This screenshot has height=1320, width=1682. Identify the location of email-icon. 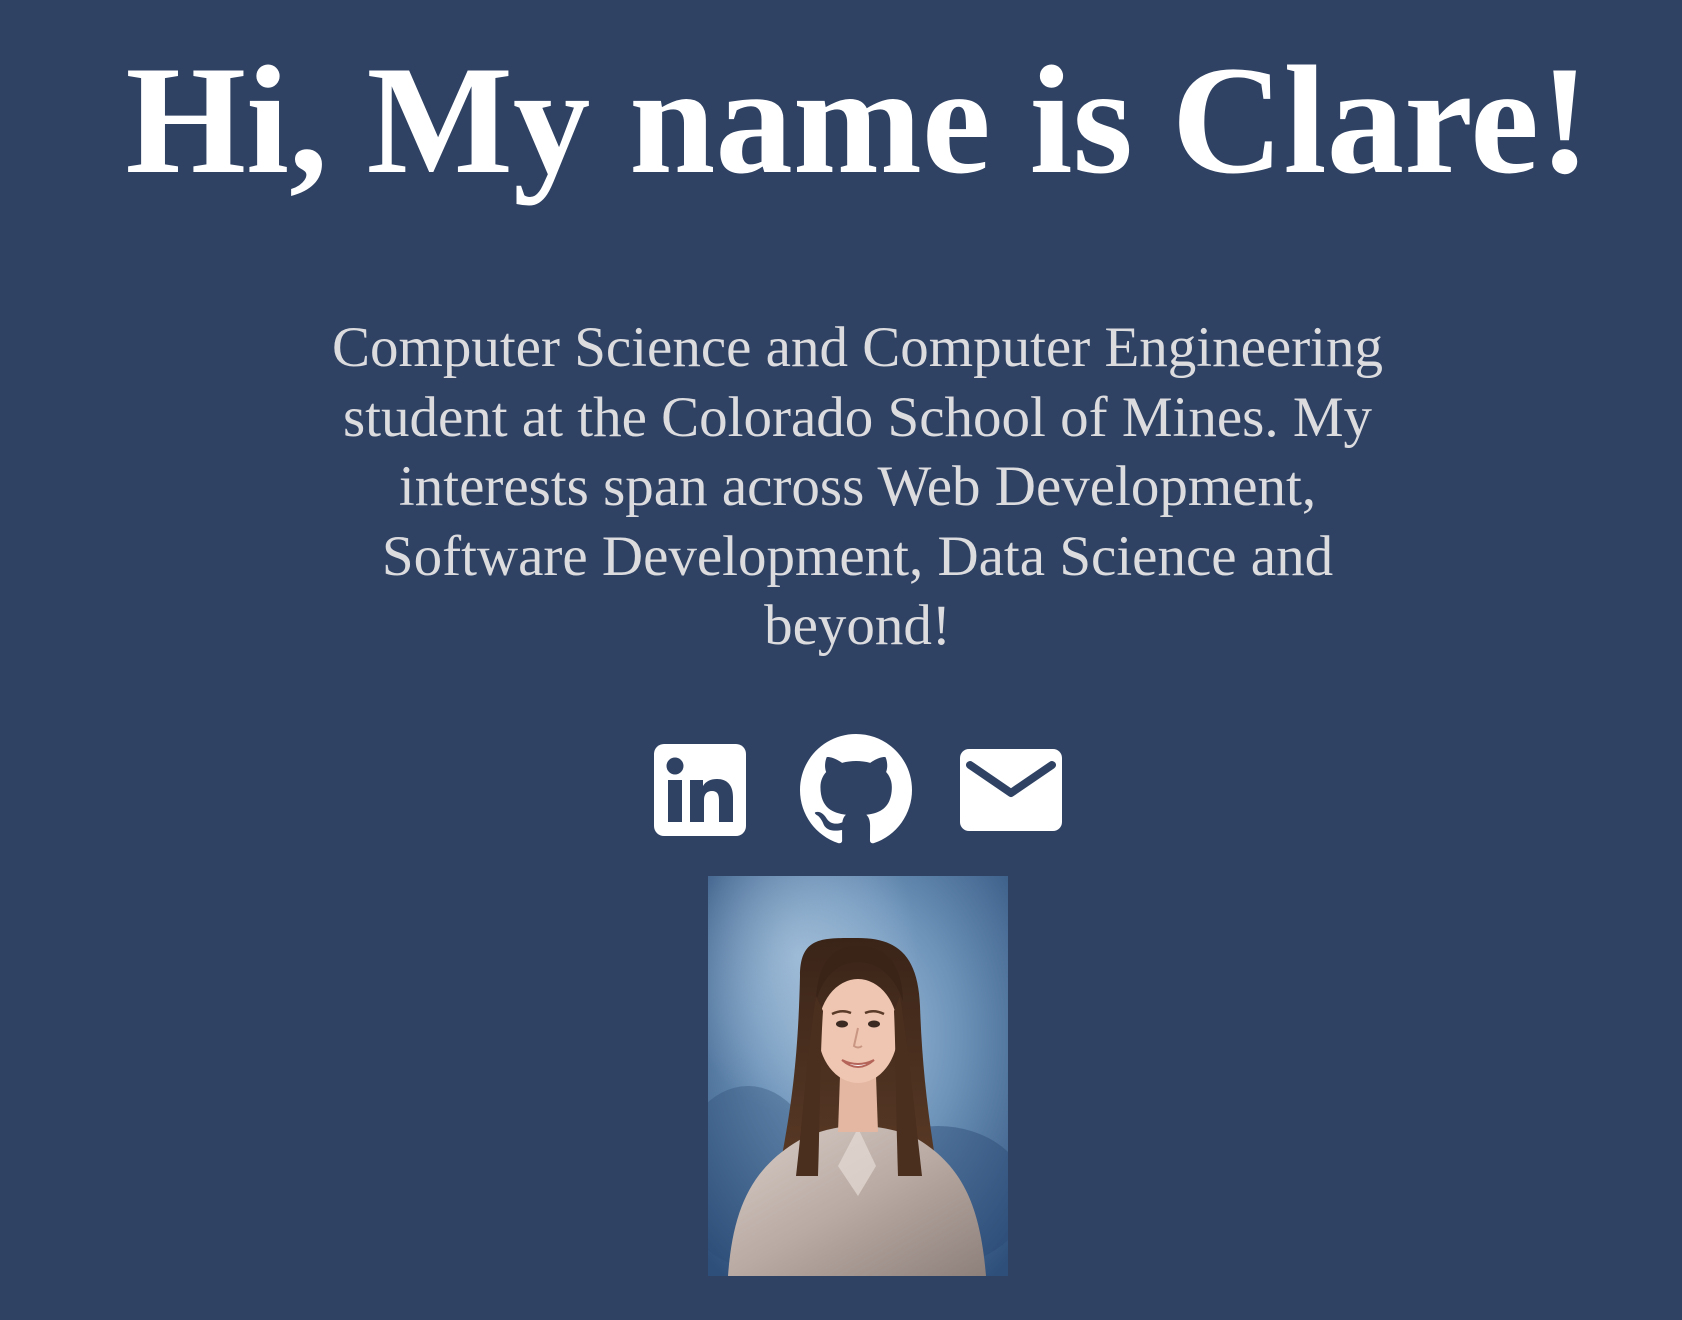
(1011, 790).